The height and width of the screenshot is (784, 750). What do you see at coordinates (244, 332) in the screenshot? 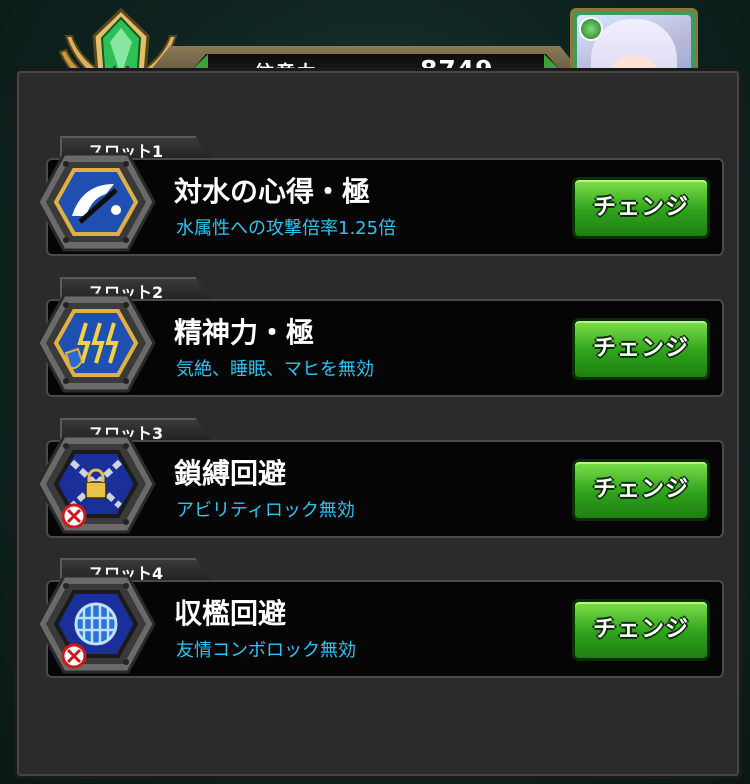
I see `skill-name: 精神力・極` at bounding box center [244, 332].